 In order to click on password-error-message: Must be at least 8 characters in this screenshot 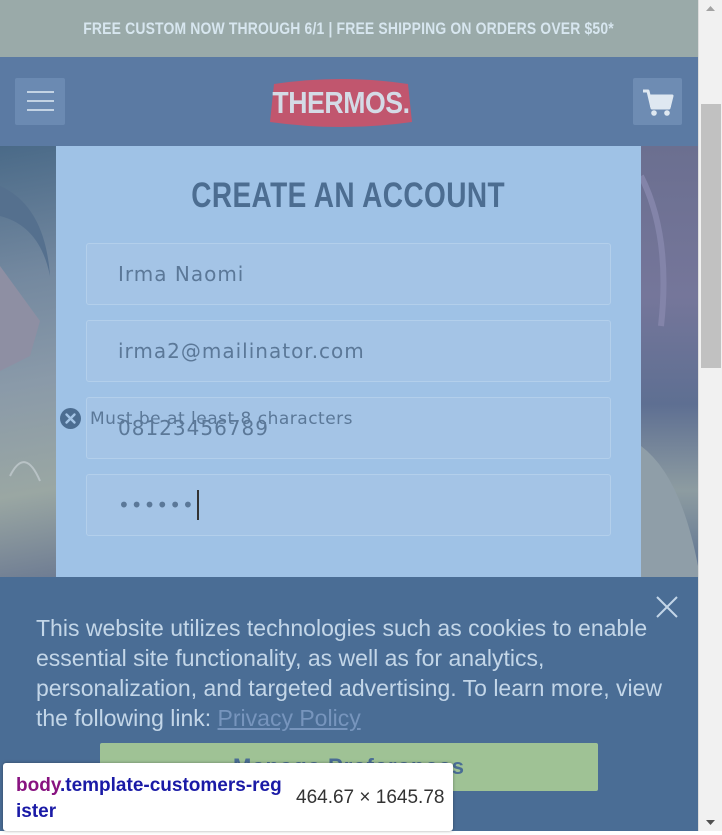, I will do `click(206, 418)`.